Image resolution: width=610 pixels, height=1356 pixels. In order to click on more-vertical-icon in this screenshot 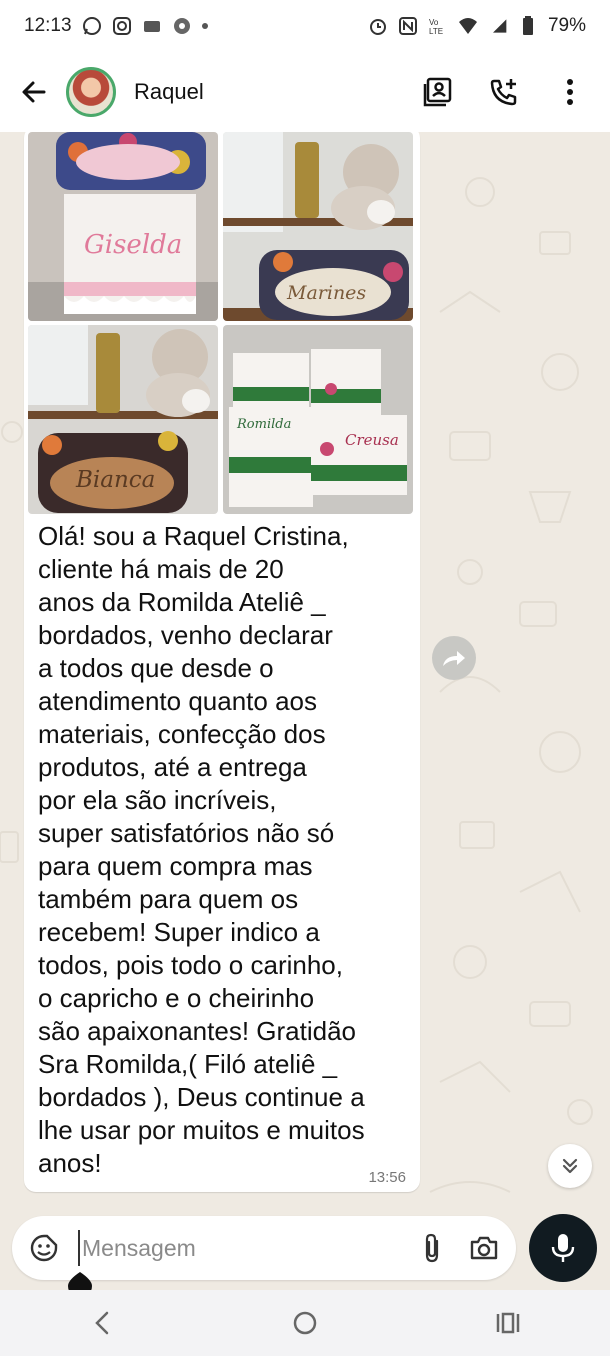, I will do `click(570, 92)`.